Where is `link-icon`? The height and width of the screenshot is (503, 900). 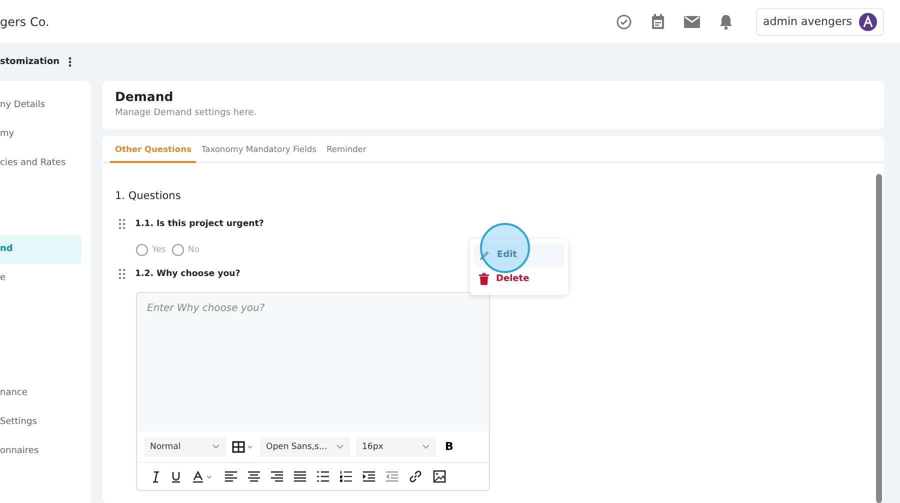
link-icon is located at coordinates (415, 476).